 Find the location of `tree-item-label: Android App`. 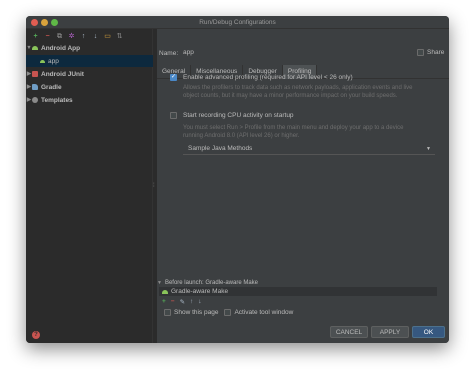

tree-item-label: Android App is located at coordinates (61, 48).